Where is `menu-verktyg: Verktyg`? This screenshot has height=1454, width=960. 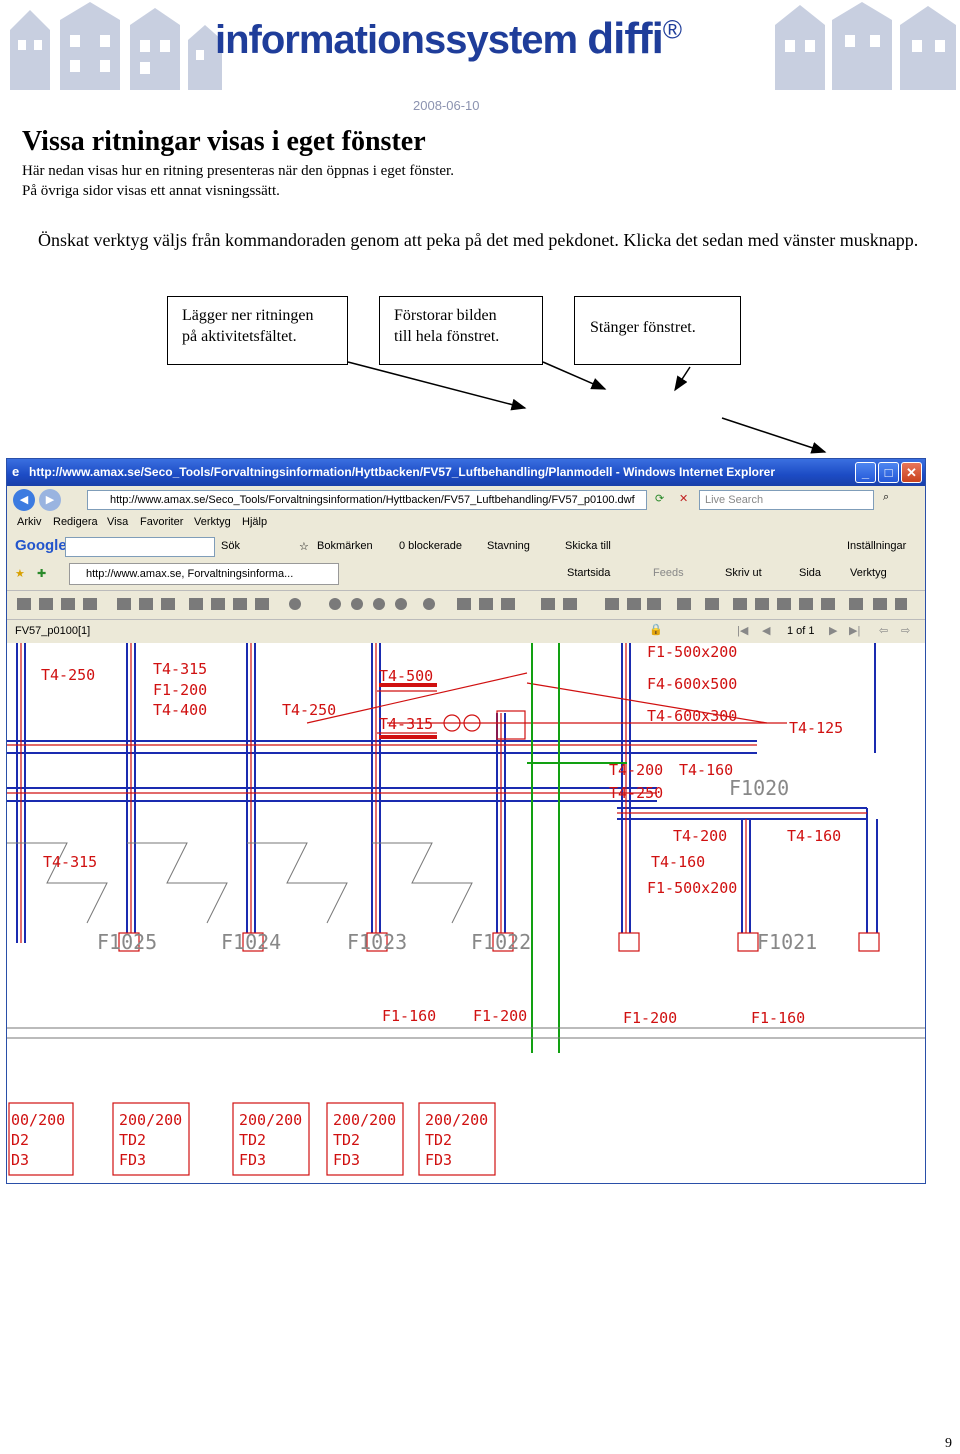
menu-verktyg: Verktyg is located at coordinates (212, 522).